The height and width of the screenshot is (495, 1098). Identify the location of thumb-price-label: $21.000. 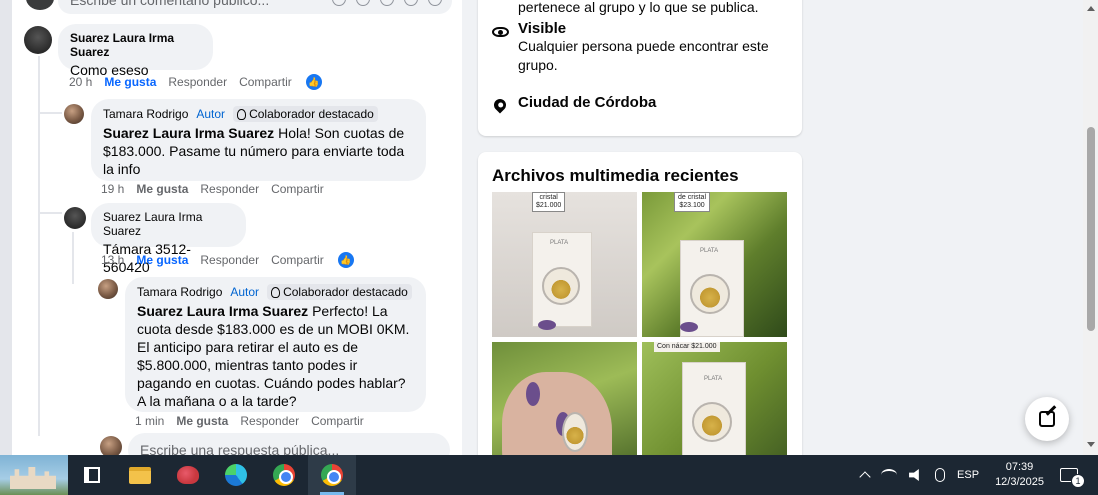
(549, 205).